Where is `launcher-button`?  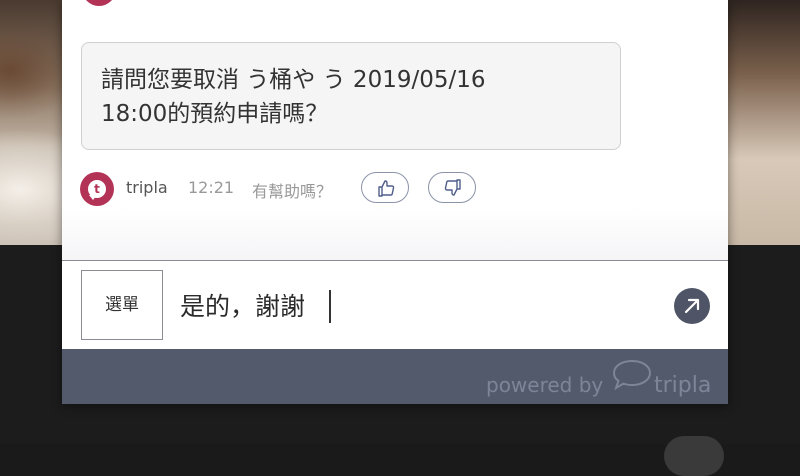
launcher-button is located at coordinates (694, 456).